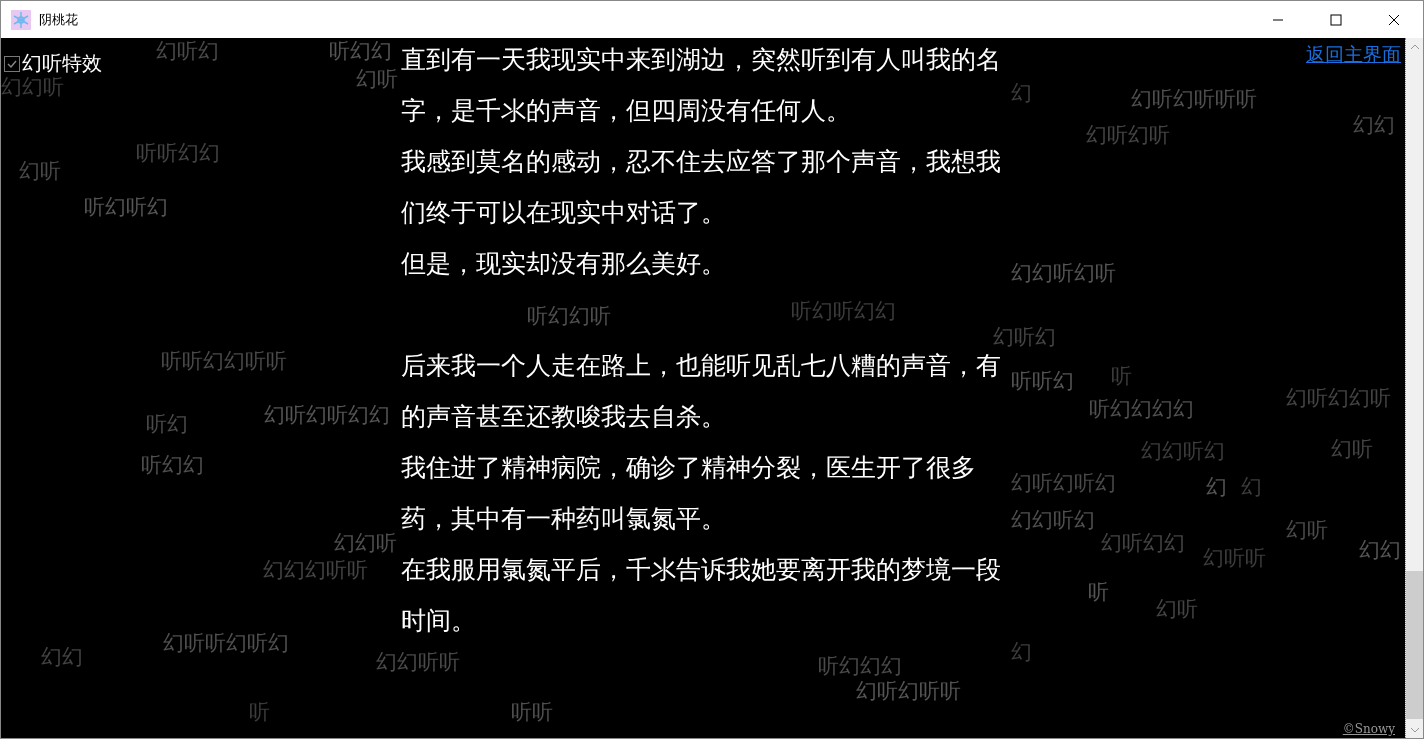  Describe the element at coordinates (701, 391) in the screenshot. I see `story-paragraph: 后来我一个人走在路上，也能听见乱七八糟的声音，有的声音甚至还教唆我去自杀。` at that location.